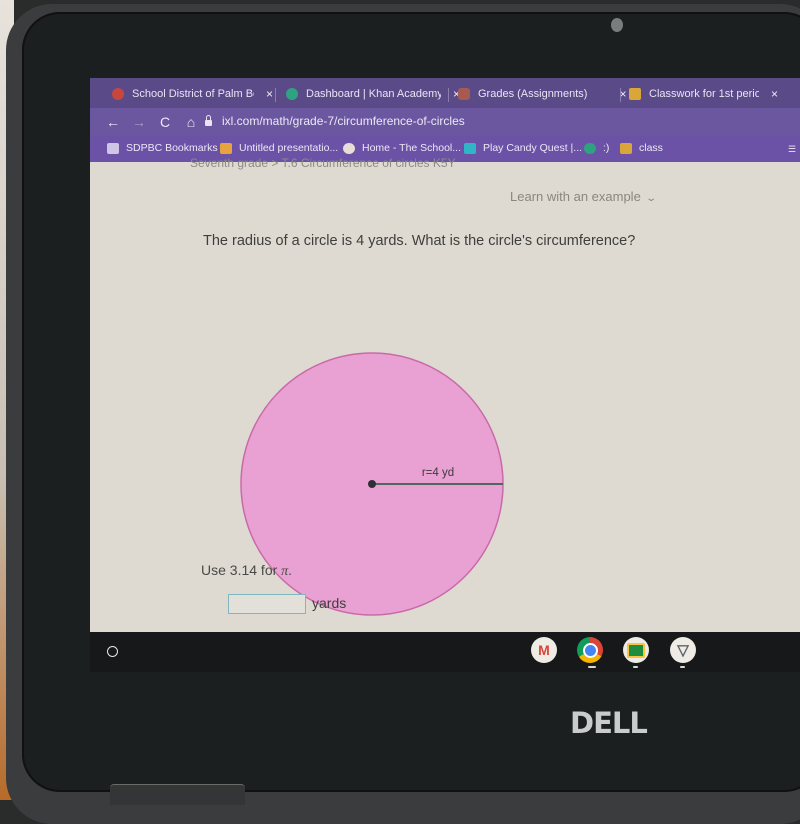 This screenshot has width=800, height=824. I want to click on tab-classroom: Classwork for 1st period 7th ×, so click(699, 94).